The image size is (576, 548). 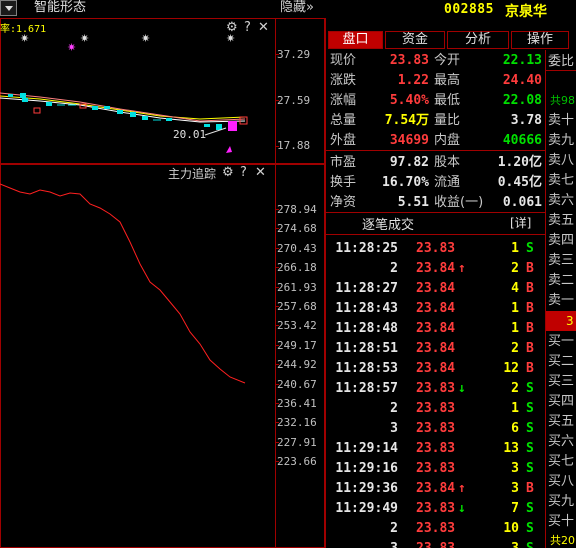 I want to click on order-ratio-label: 委比, so click(x=561, y=61).